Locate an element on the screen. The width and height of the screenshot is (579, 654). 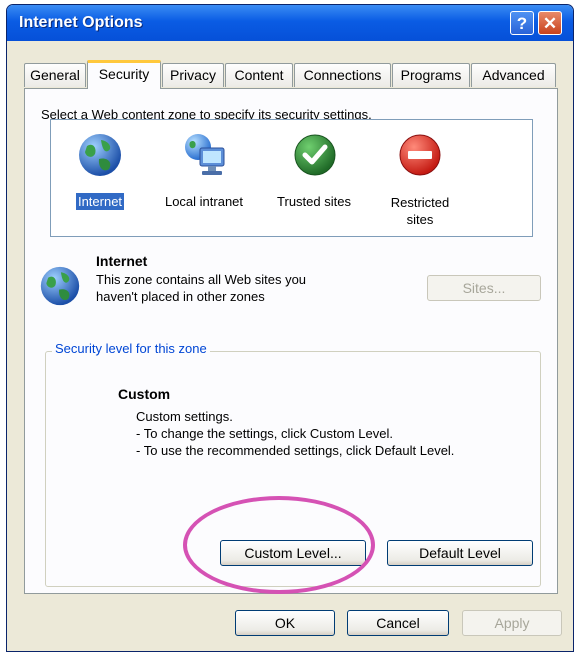
zone-label-trusted-sites: Trusted sites is located at coordinates (314, 201).